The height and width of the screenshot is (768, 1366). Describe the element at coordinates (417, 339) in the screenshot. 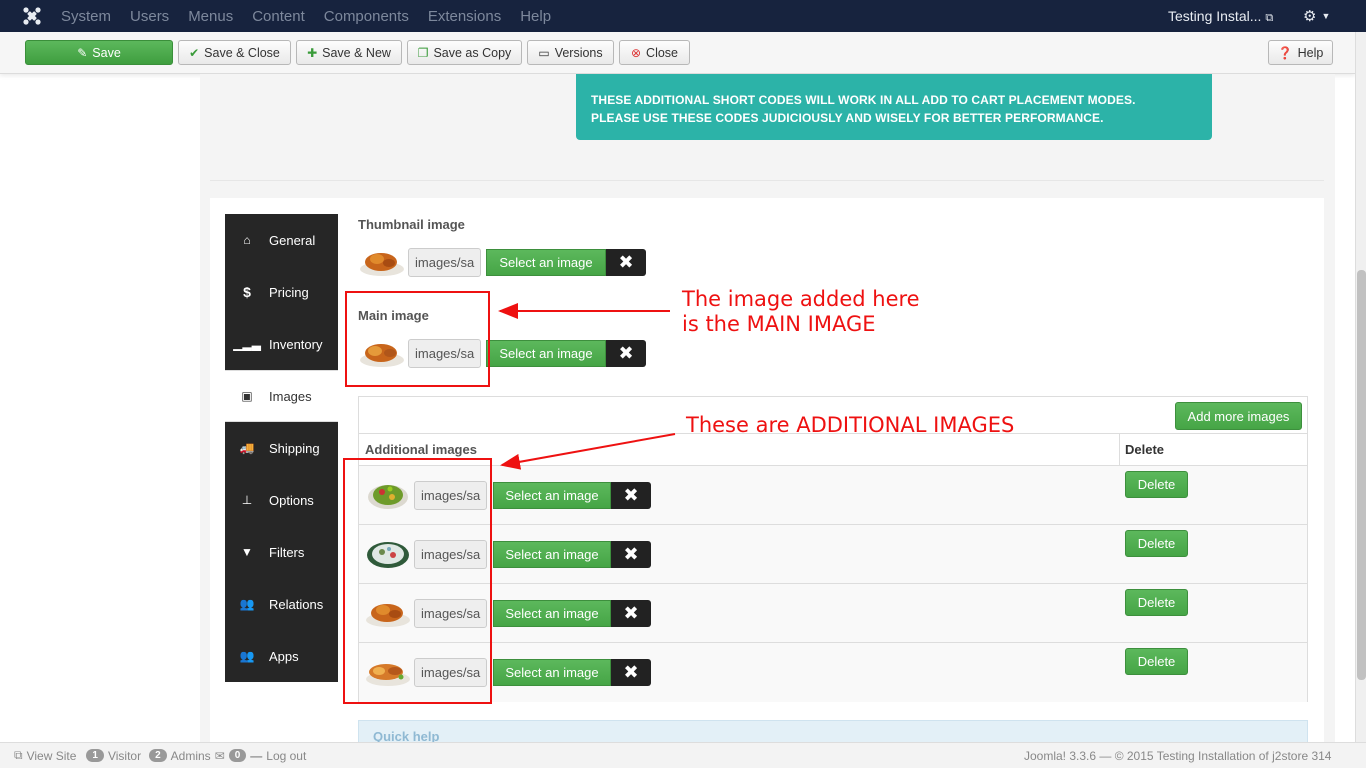

I see `main-image-highlight-box` at that location.